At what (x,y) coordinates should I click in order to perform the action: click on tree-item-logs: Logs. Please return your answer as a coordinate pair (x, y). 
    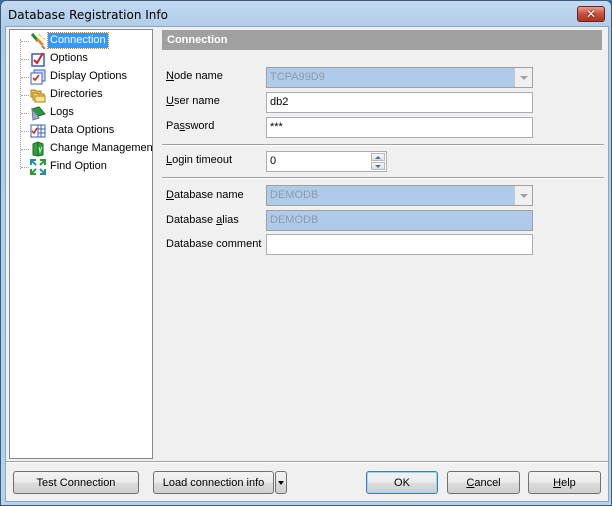
    Looking at the image, I should click on (81, 113).